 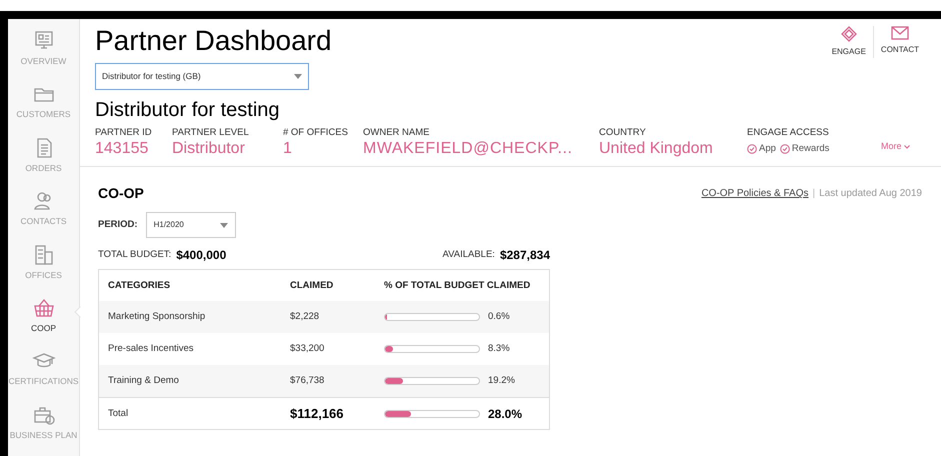 What do you see at coordinates (656, 149) in the screenshot?
I see `field-value: United Kingdom` at bounding box center [656, 149].